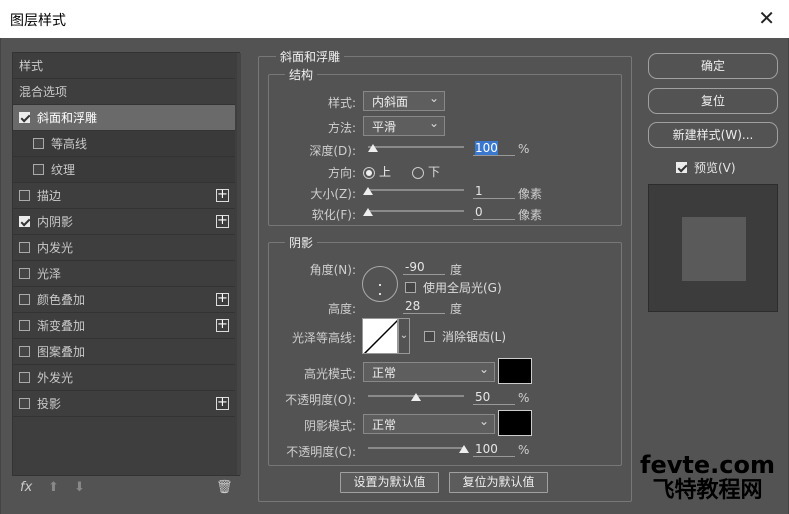  Describe the element at coordinates (474, 337) in the screenshot. I see `antialias-label: 消除锯齿(L)` at that location.